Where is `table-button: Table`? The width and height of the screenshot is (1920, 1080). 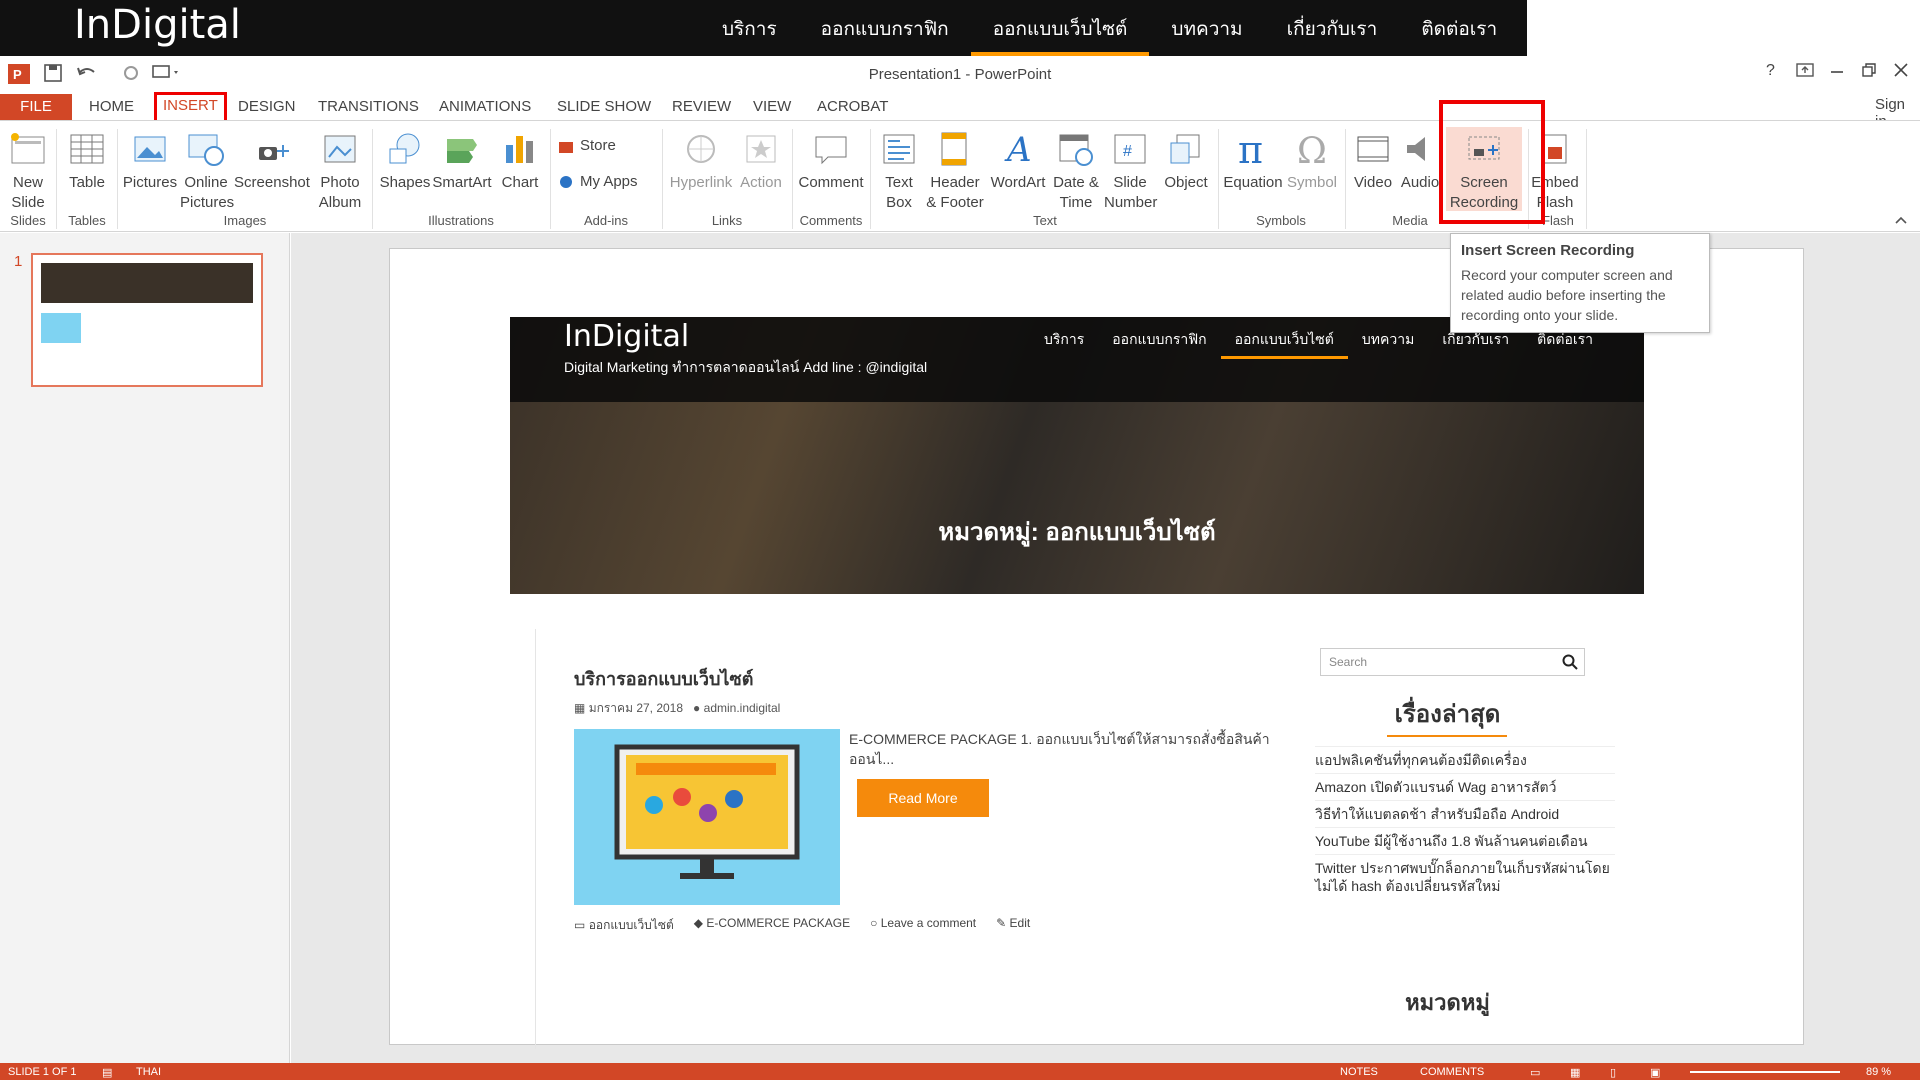 table-button: Table is located at coordinates (87, 160).